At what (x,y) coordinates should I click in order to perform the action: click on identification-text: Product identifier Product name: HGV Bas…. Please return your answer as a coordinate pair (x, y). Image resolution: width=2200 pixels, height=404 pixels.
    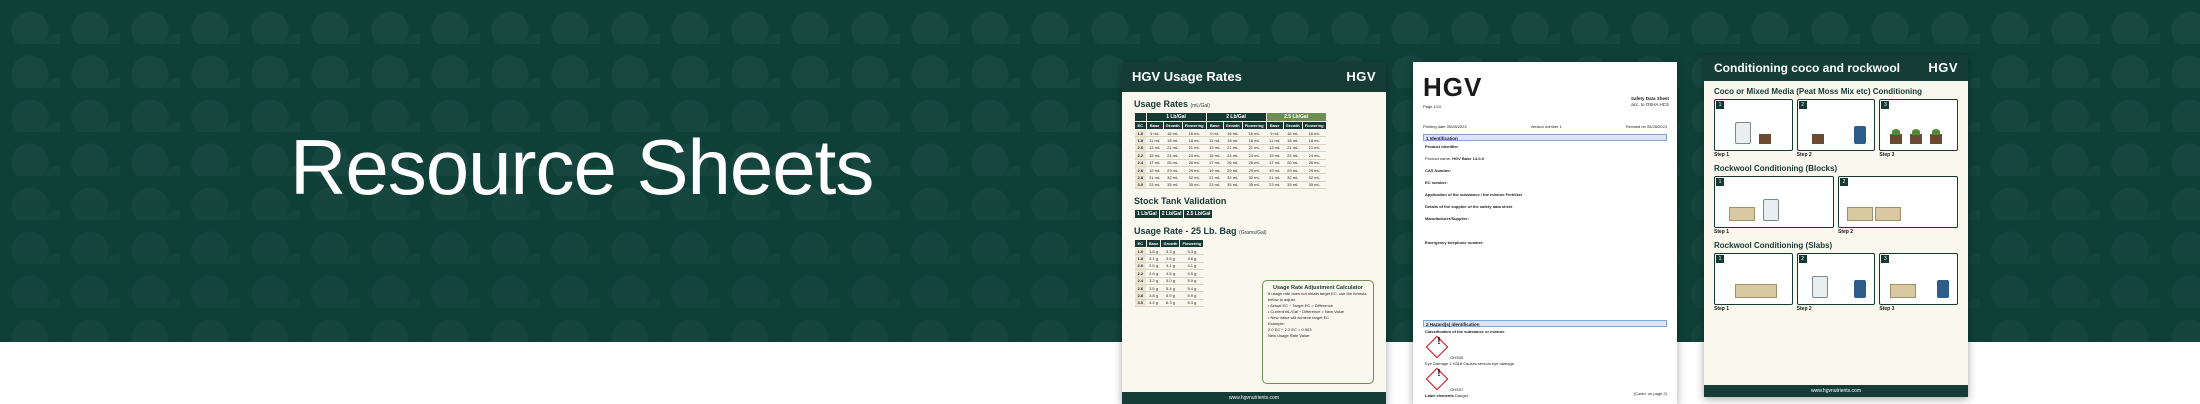
    Looking at the image, I should click on (1545, 195).